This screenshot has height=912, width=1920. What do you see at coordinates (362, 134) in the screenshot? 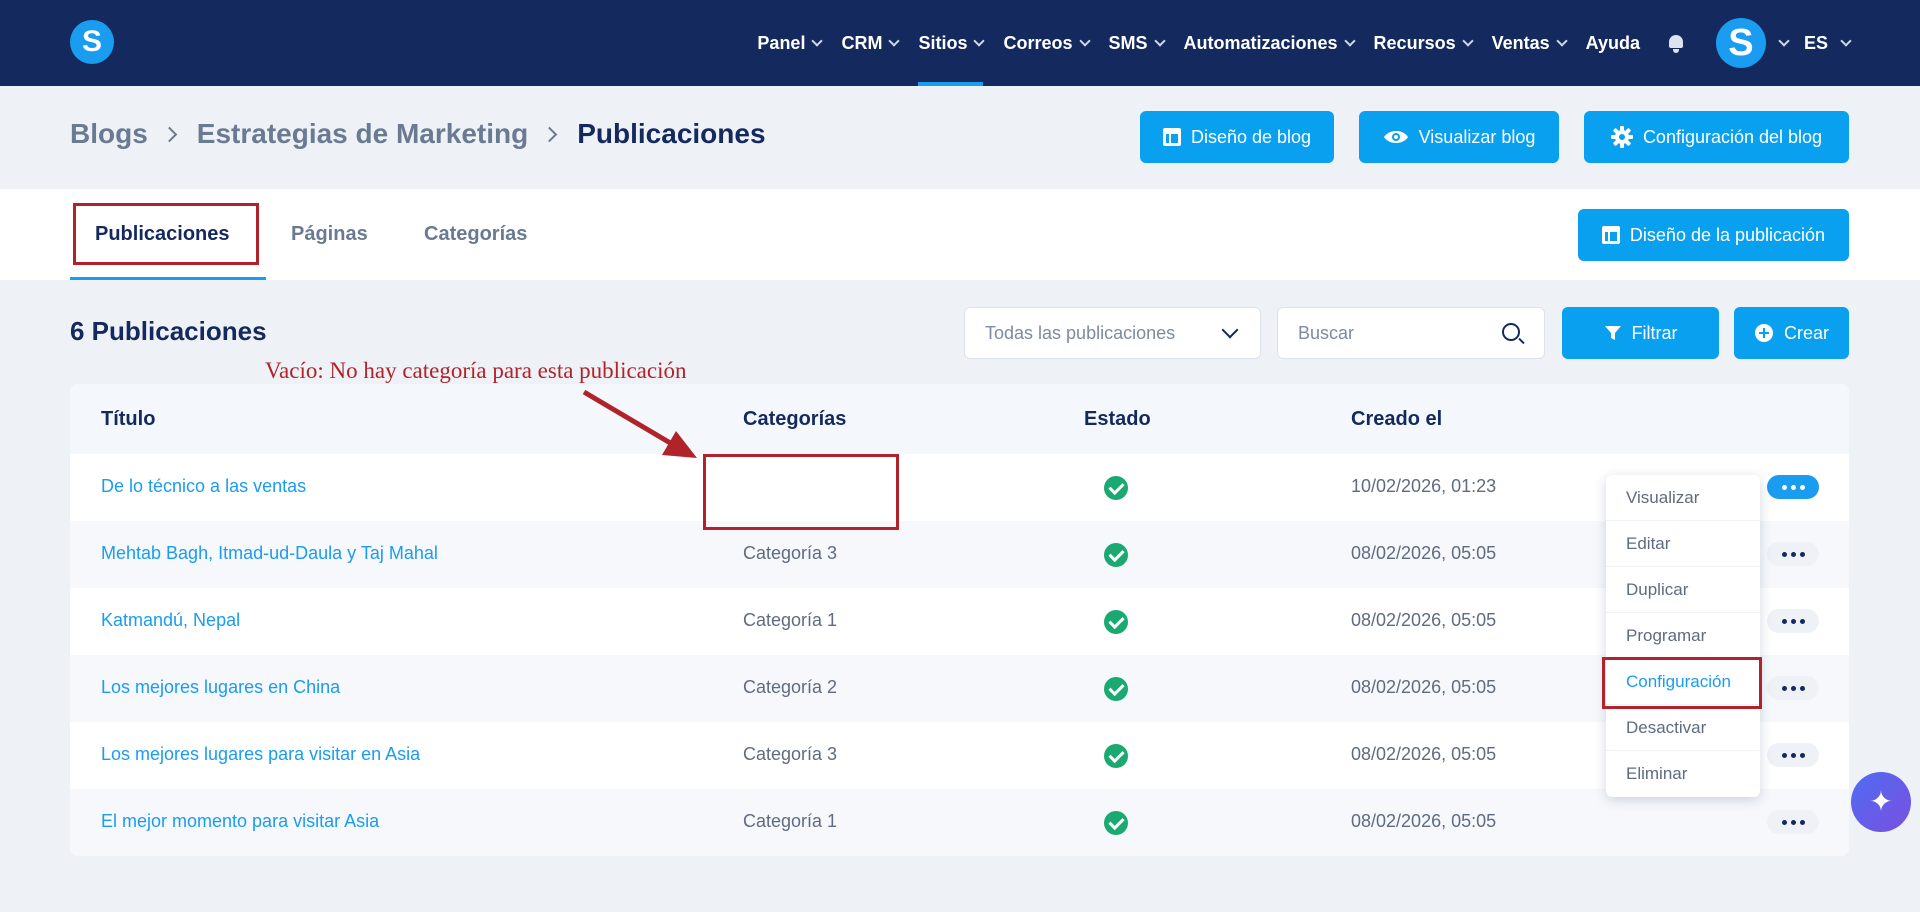
I see `breadcrumb-item-blog: Estrategias de Marketing` at bounding box center [362, 134].